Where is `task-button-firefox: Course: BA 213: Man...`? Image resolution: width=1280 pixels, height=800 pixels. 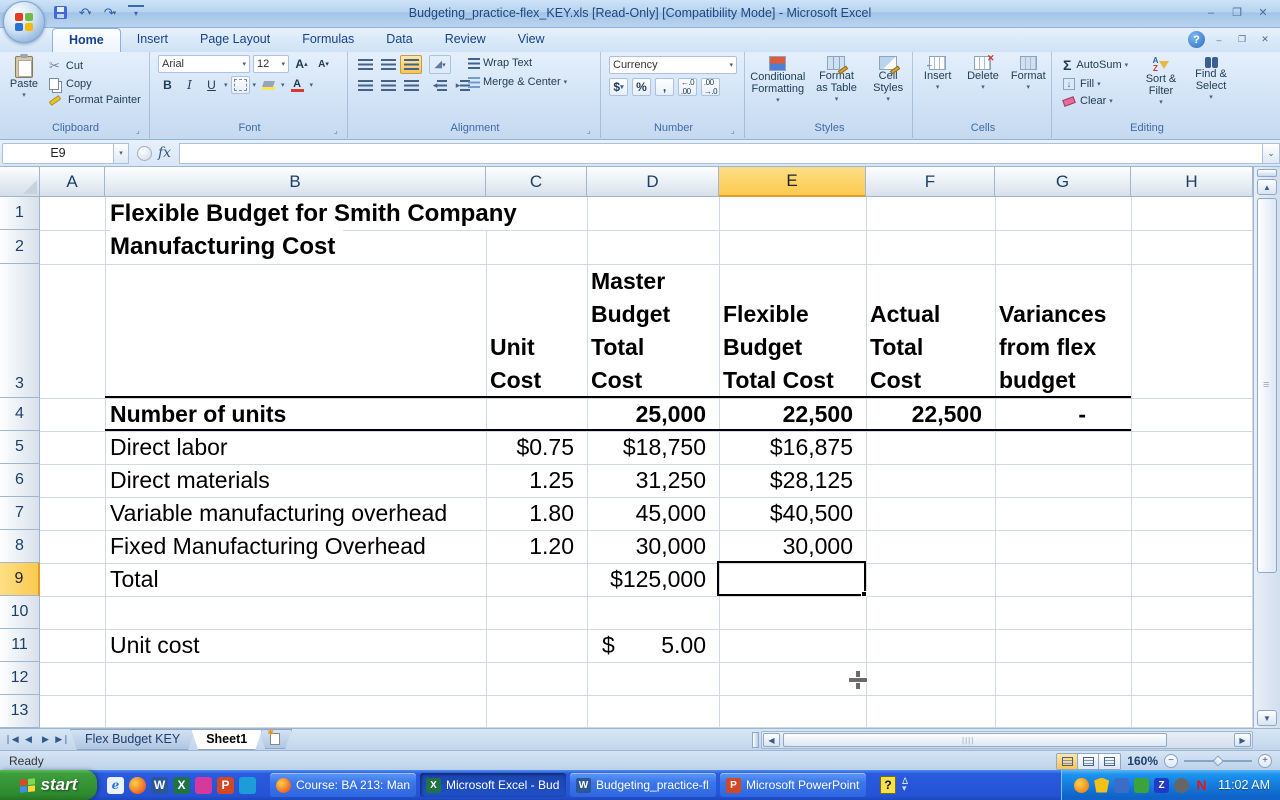
task-button-firefox: Course: BA 213: Man... is located at coordinates (343, 785).